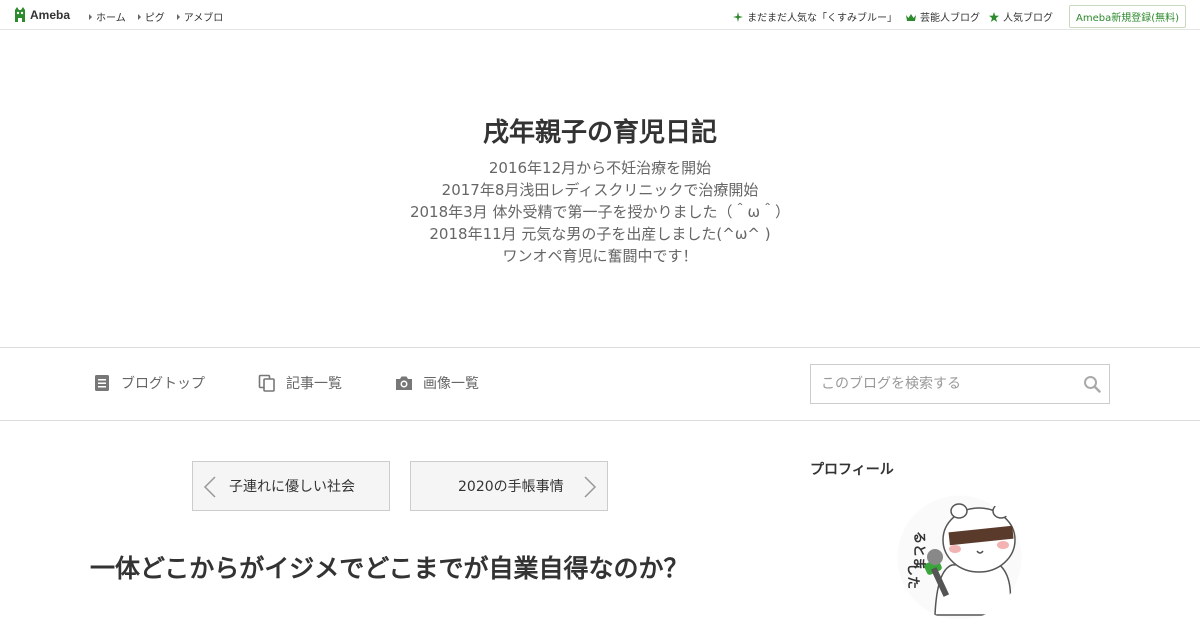 This screenshot has height=630, width=1200. I want to click on blog-description-line: 2018年3月 体外受精で第一子を授かりました（＾ω＾）, so click(600, 212).